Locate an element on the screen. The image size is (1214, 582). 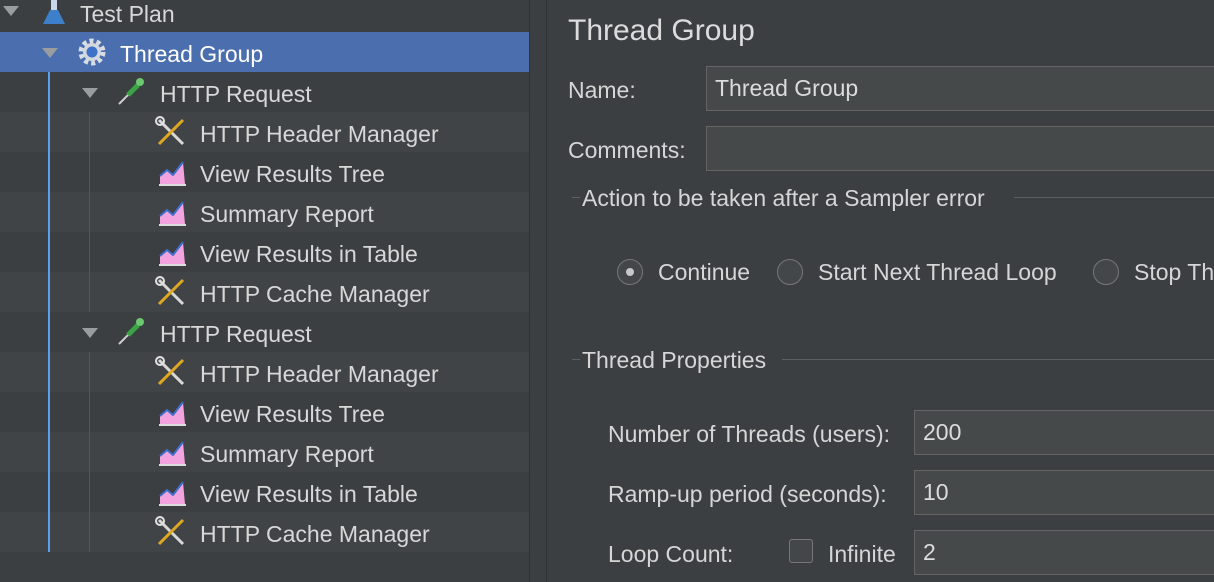
thread-group-gear-icon is located at coordinates (92, 52).